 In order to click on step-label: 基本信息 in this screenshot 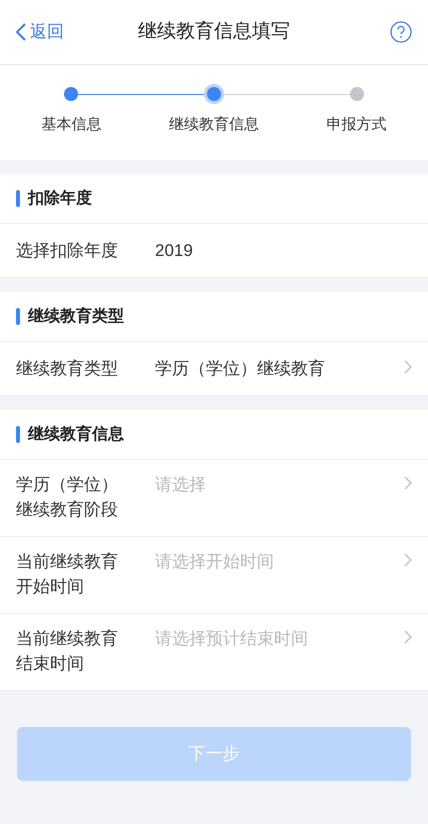, I will do `click(71, 125)`.